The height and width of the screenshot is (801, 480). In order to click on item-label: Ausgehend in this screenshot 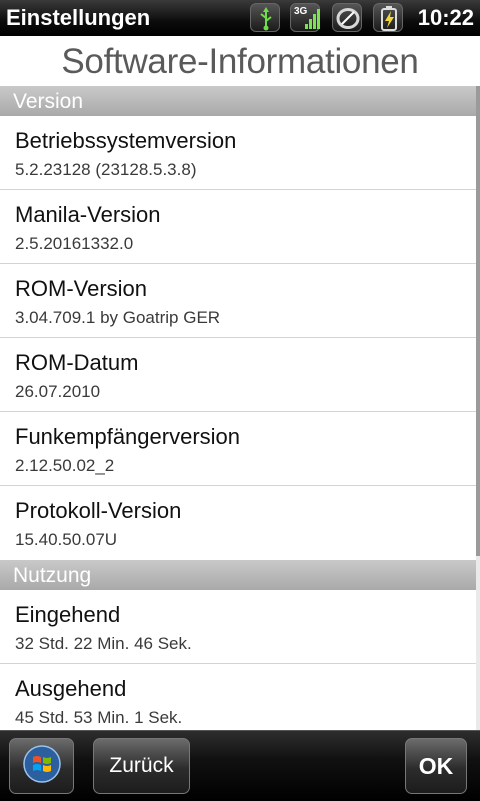, I will do `click(71, 688)`.